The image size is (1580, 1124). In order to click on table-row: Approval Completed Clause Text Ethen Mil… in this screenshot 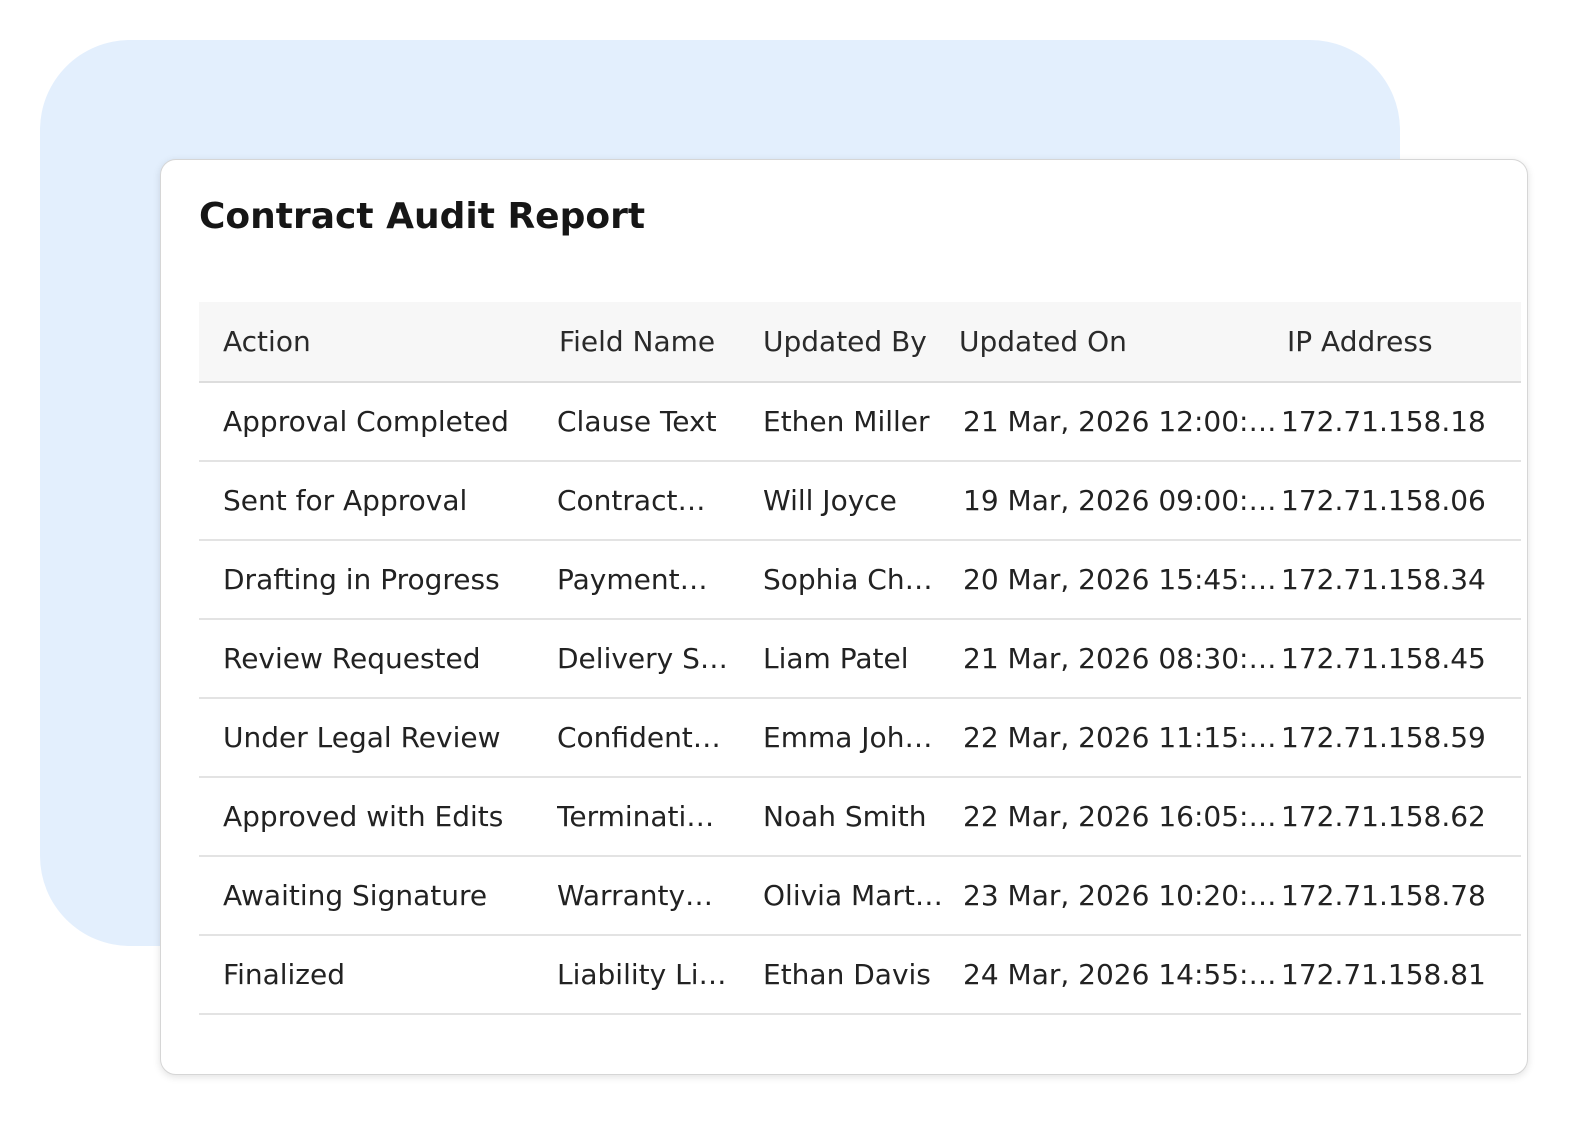, I will do `click(860, 422)`.